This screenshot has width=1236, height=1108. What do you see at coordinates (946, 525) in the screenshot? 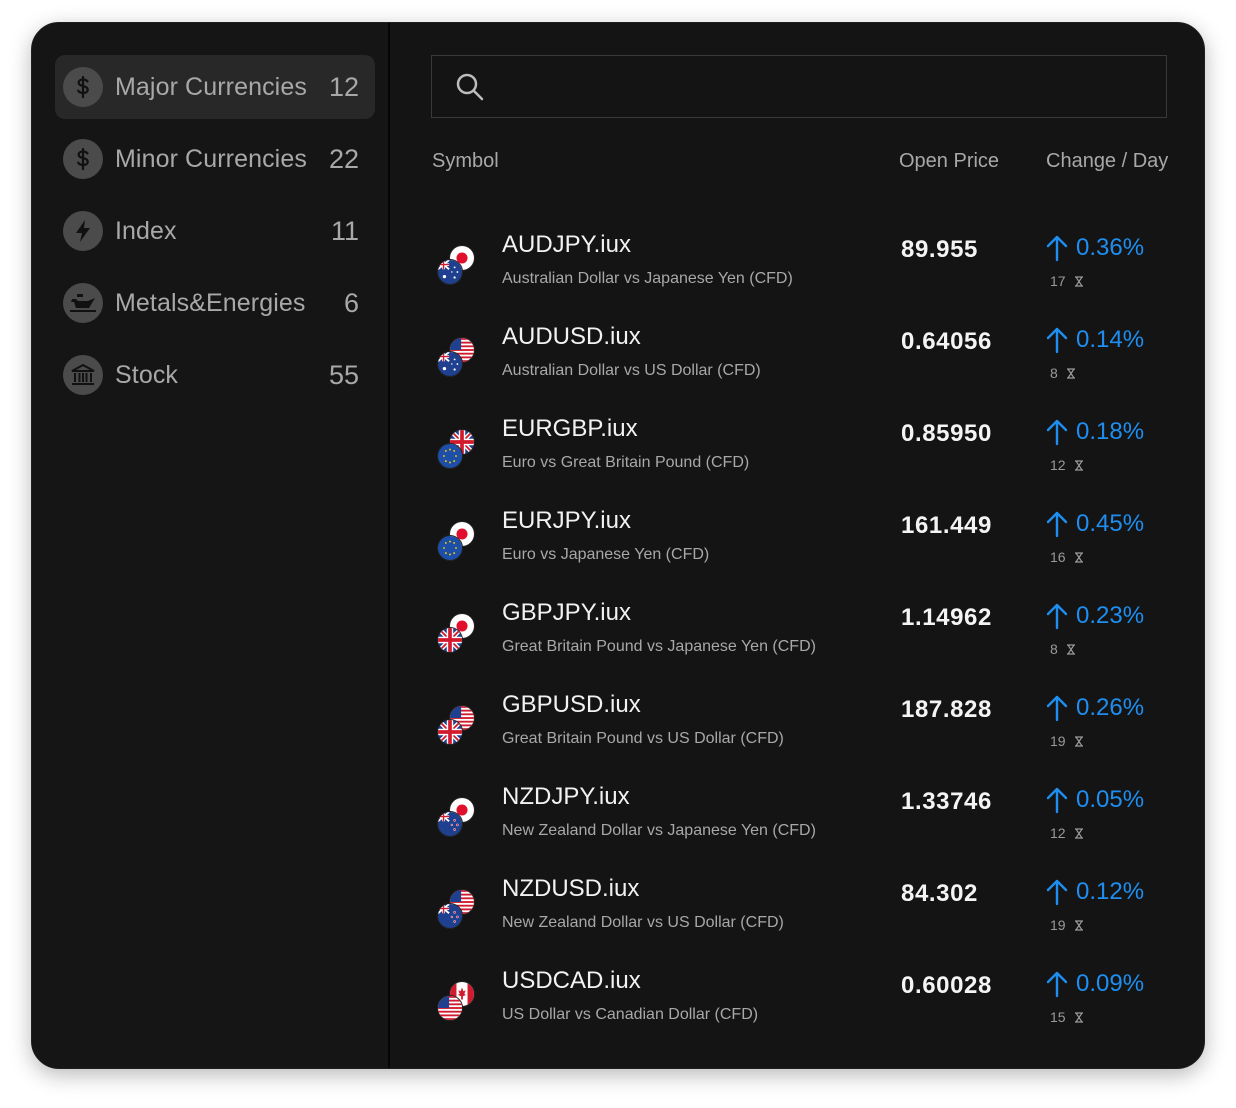
I see `open-price: 161.449` at bounding box center [946, 525].